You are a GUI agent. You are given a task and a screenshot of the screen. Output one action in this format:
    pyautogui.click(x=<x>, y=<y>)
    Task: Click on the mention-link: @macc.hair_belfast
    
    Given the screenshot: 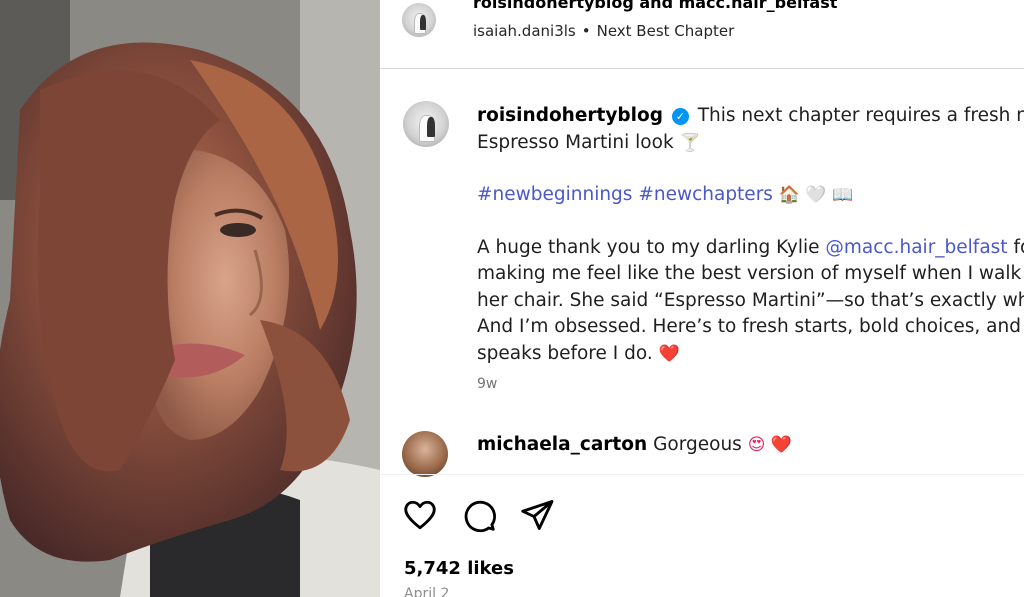 What is the action you would take?
    pyautogui.click(x=916, y=247)
    